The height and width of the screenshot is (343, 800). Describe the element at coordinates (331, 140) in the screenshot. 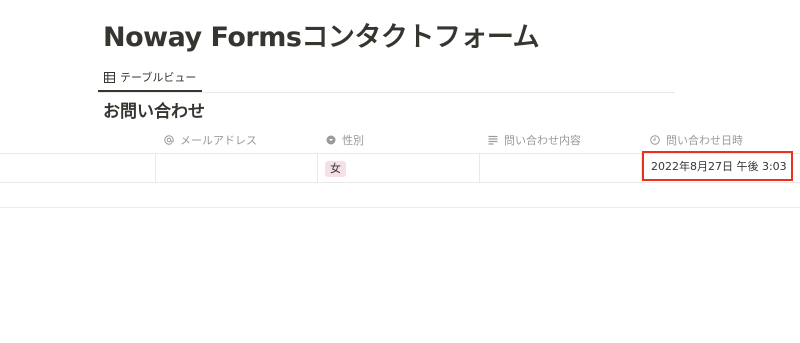

I see `select-icon` at that location.